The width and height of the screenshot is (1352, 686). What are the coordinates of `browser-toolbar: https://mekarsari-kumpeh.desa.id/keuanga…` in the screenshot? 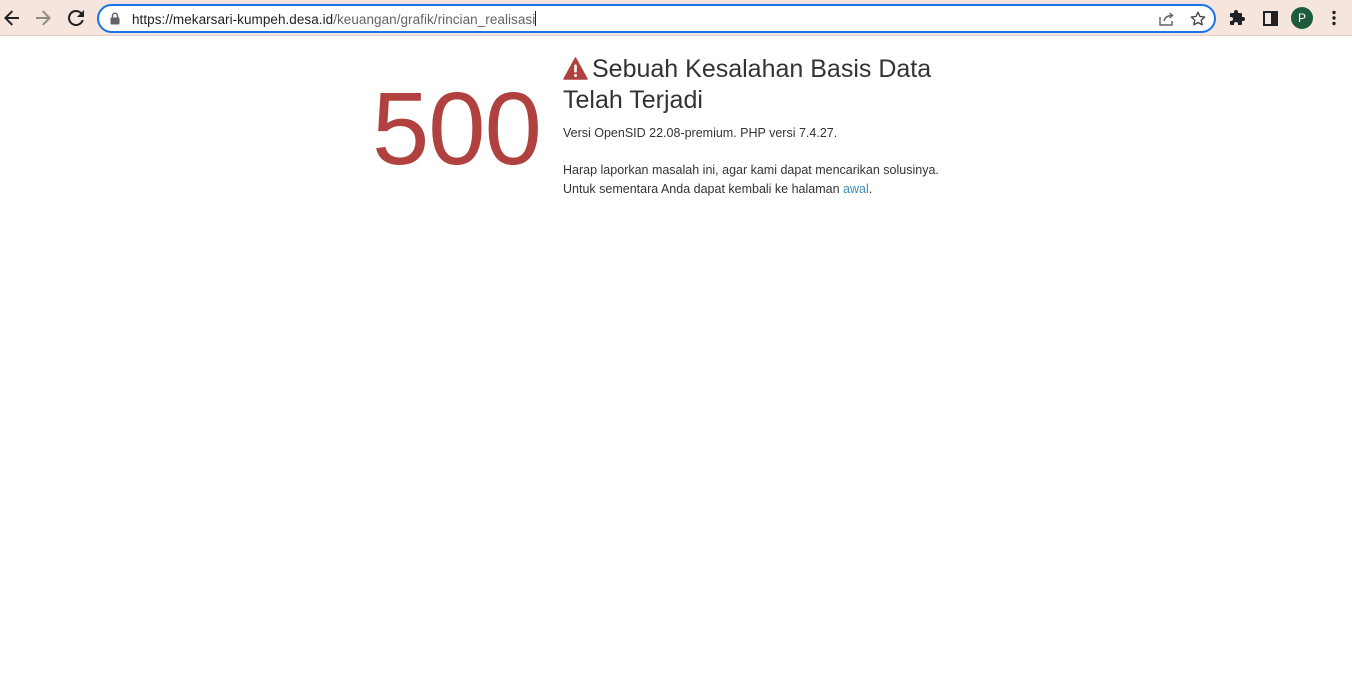 It's located at (676, 18).